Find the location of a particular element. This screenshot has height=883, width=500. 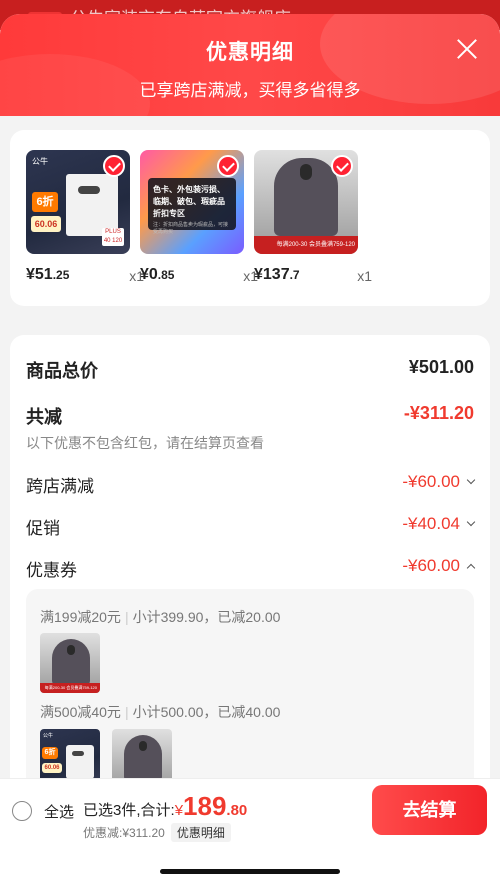

select-all-label: 全选 is located at coordinates (59, 811).